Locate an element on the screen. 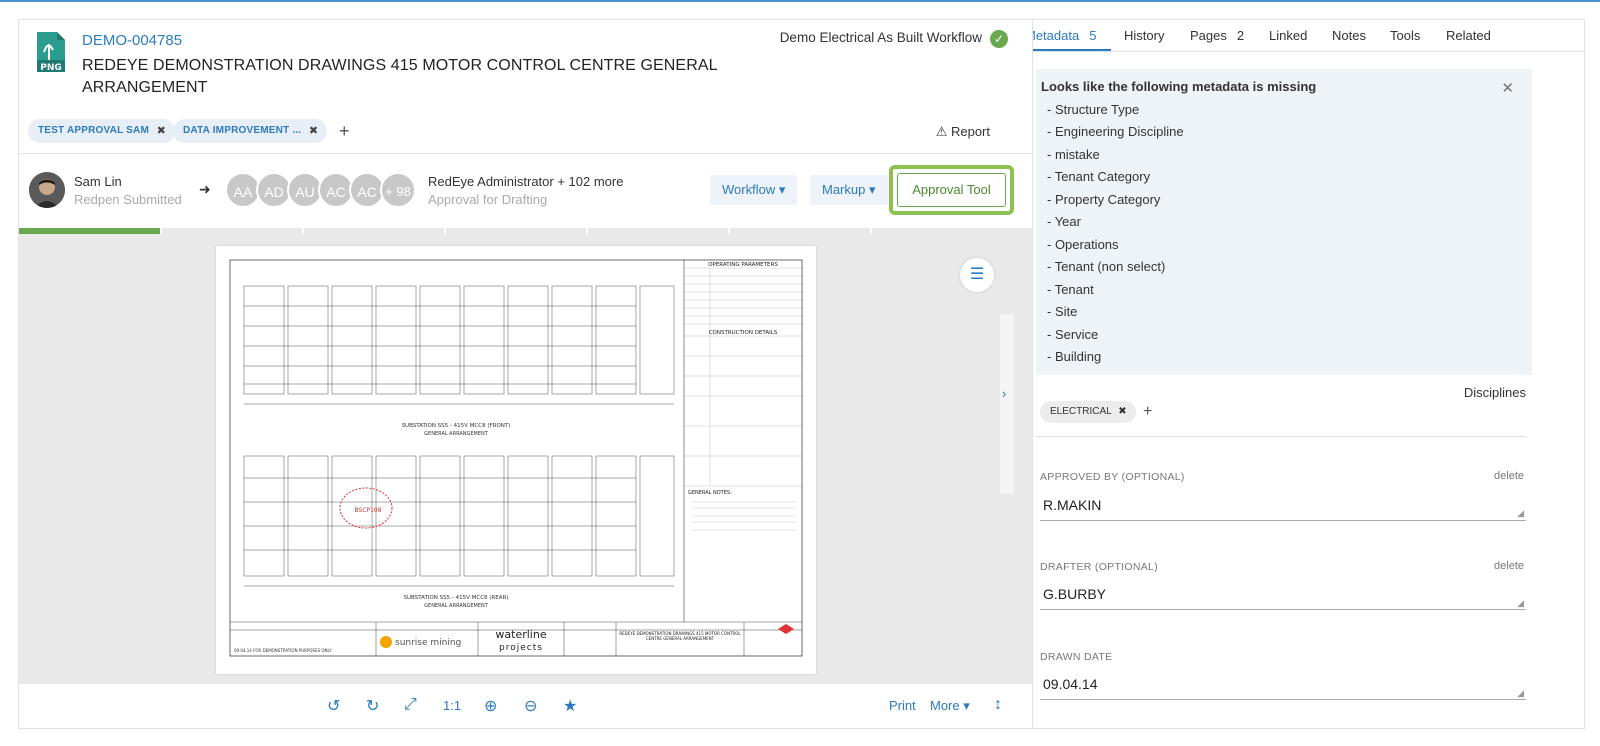  report-button: ⚠ Report is located at coordinates (963, 132).